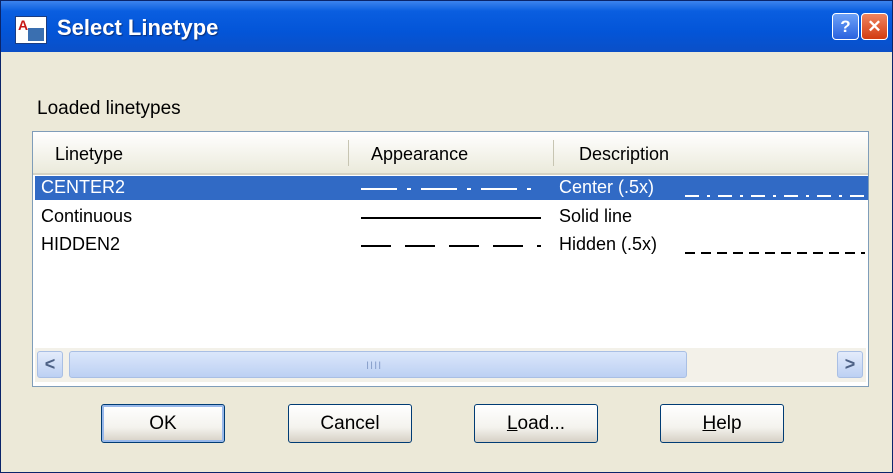  I want to click on column-header-appearance: Appearance, so click(419, 154).